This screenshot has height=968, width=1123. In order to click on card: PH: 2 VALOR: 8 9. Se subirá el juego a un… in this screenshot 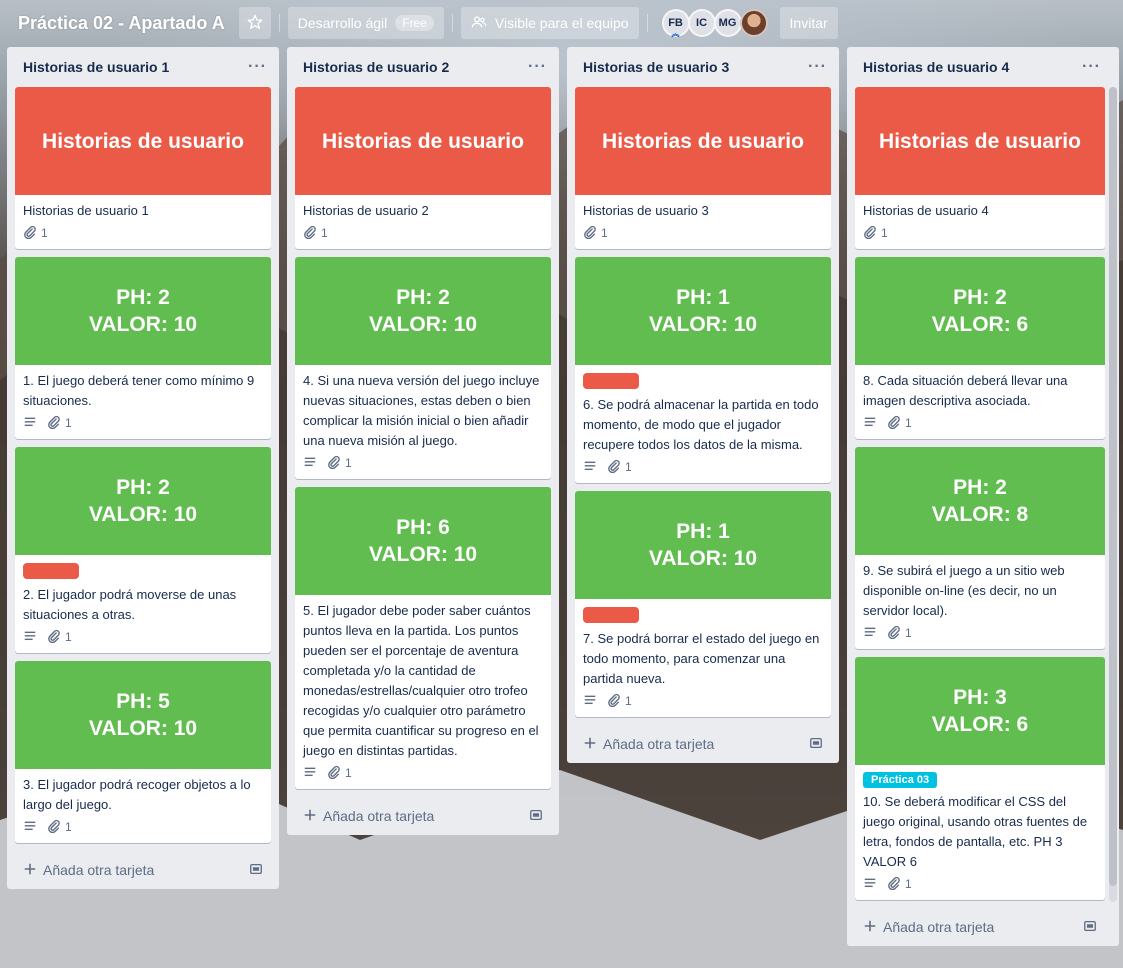, I will do `click(980, 548)`.